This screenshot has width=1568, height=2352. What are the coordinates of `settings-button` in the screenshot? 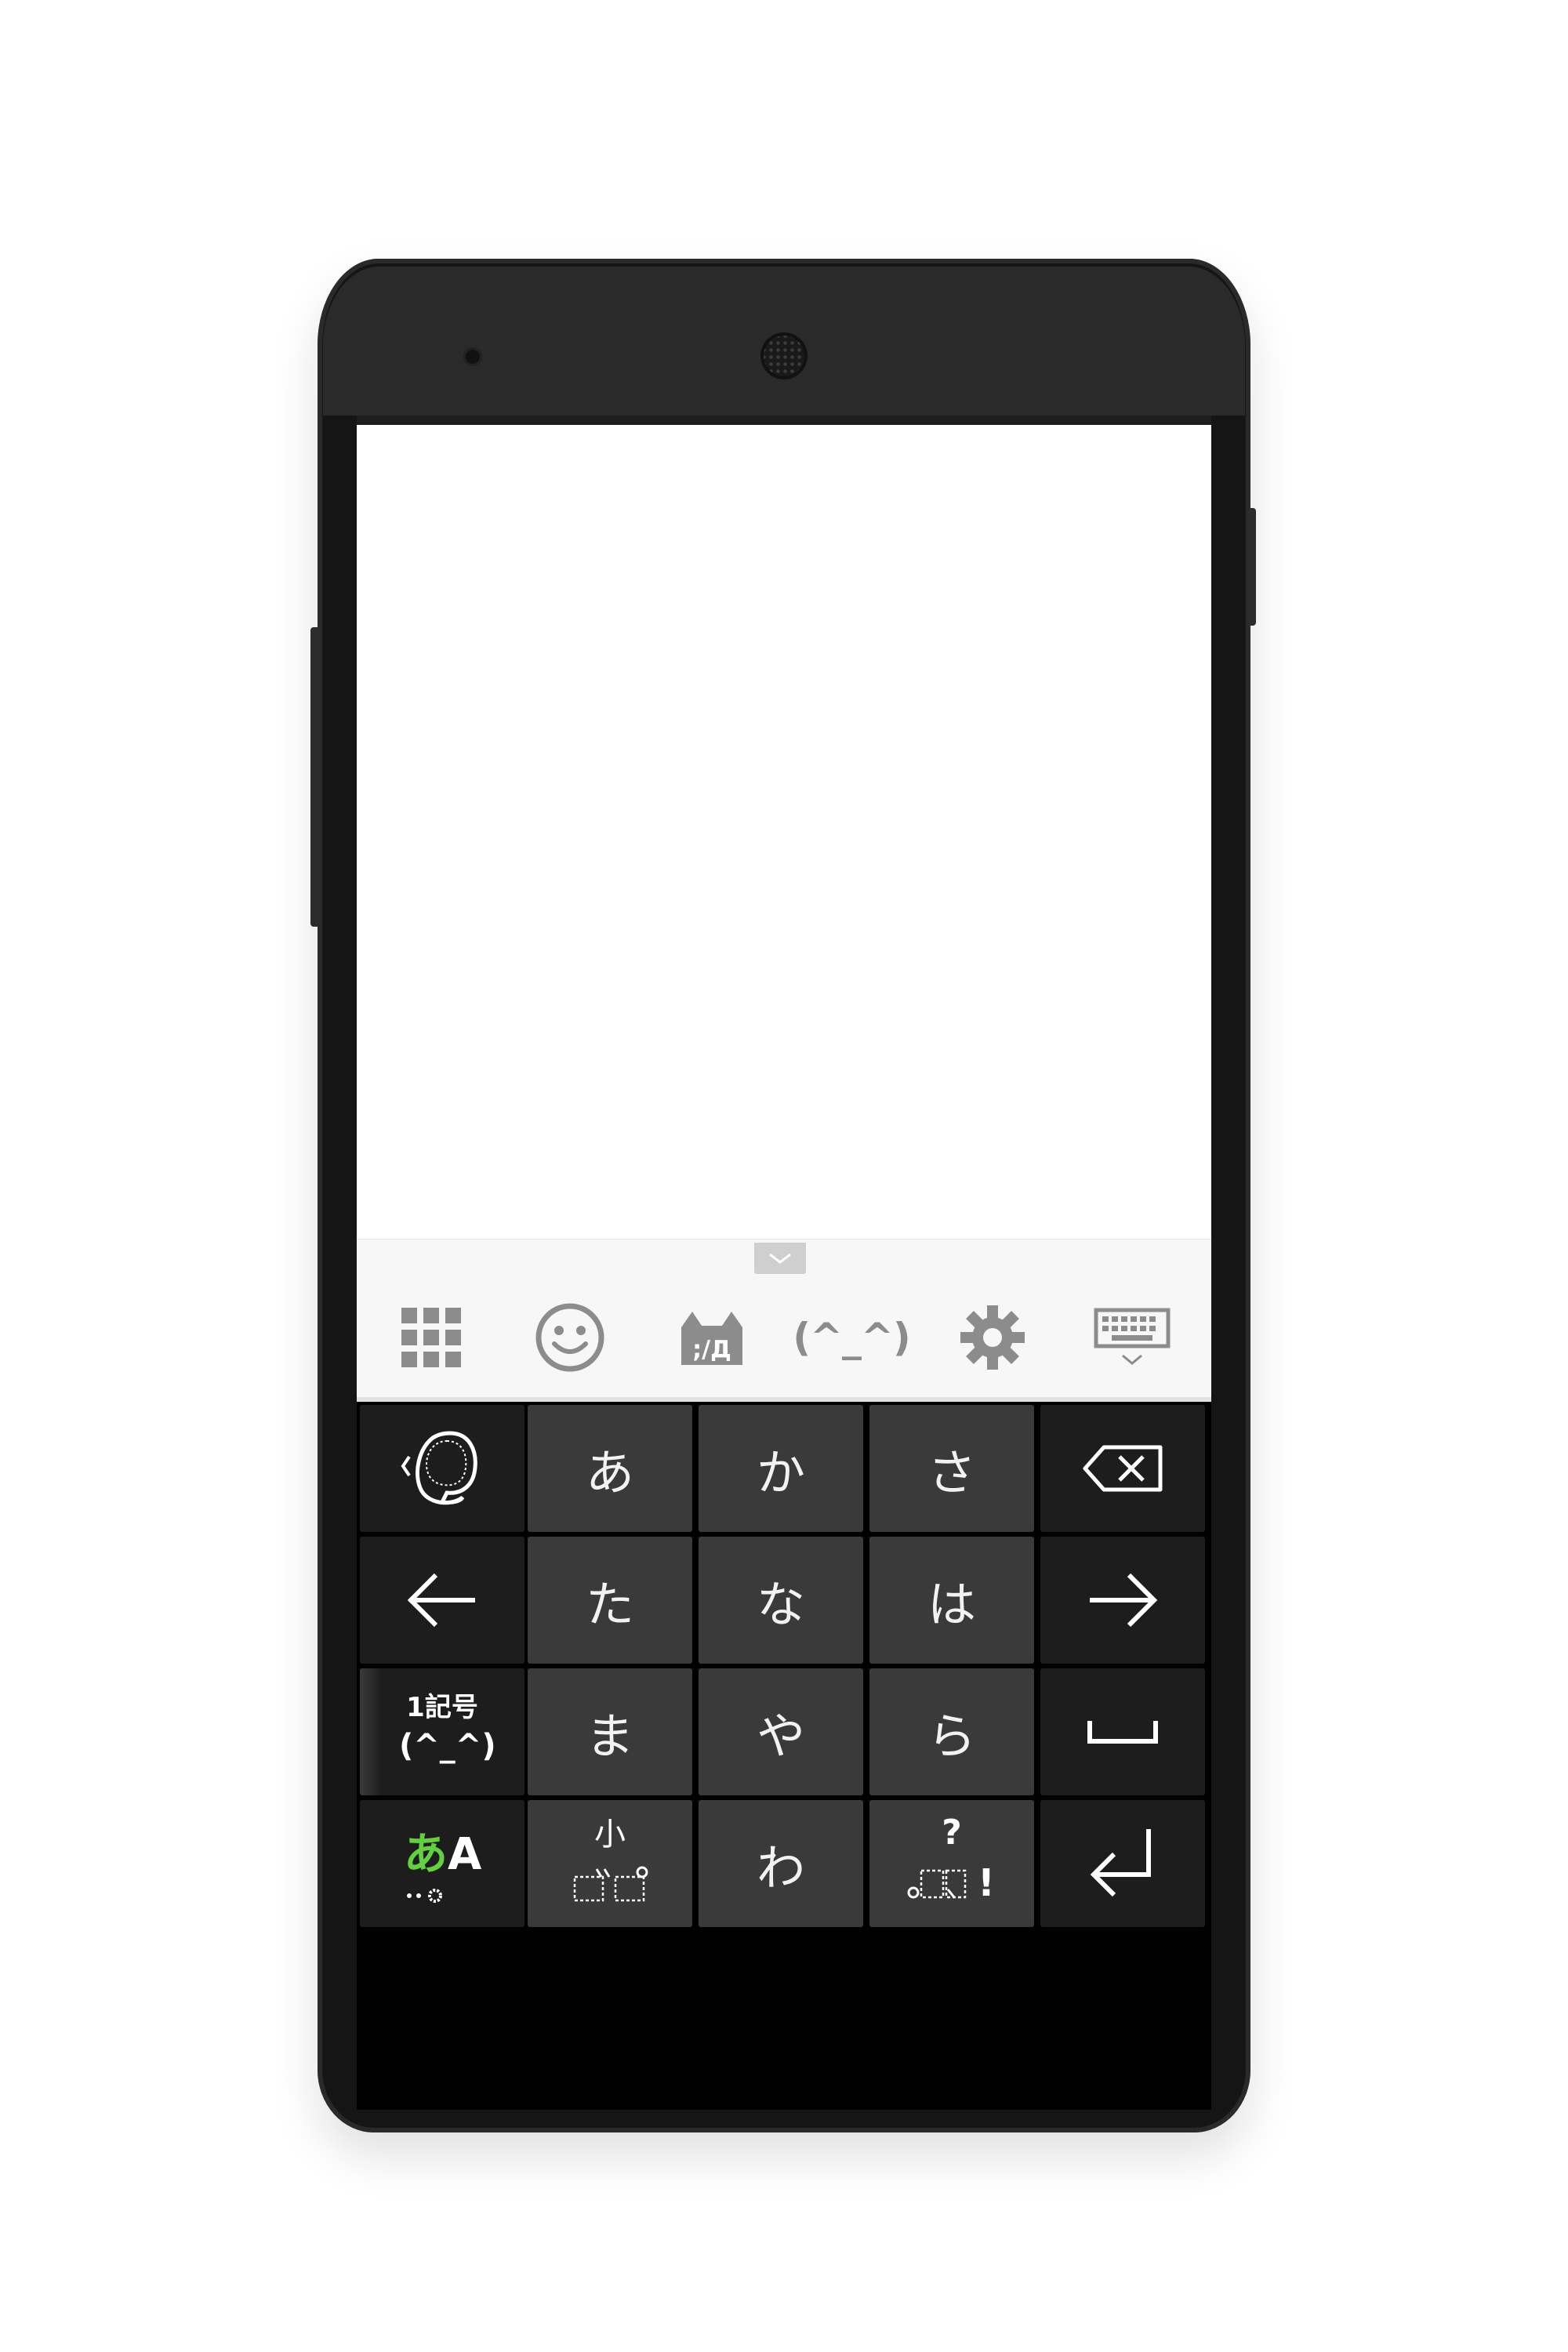 It's located at (993, 1337).